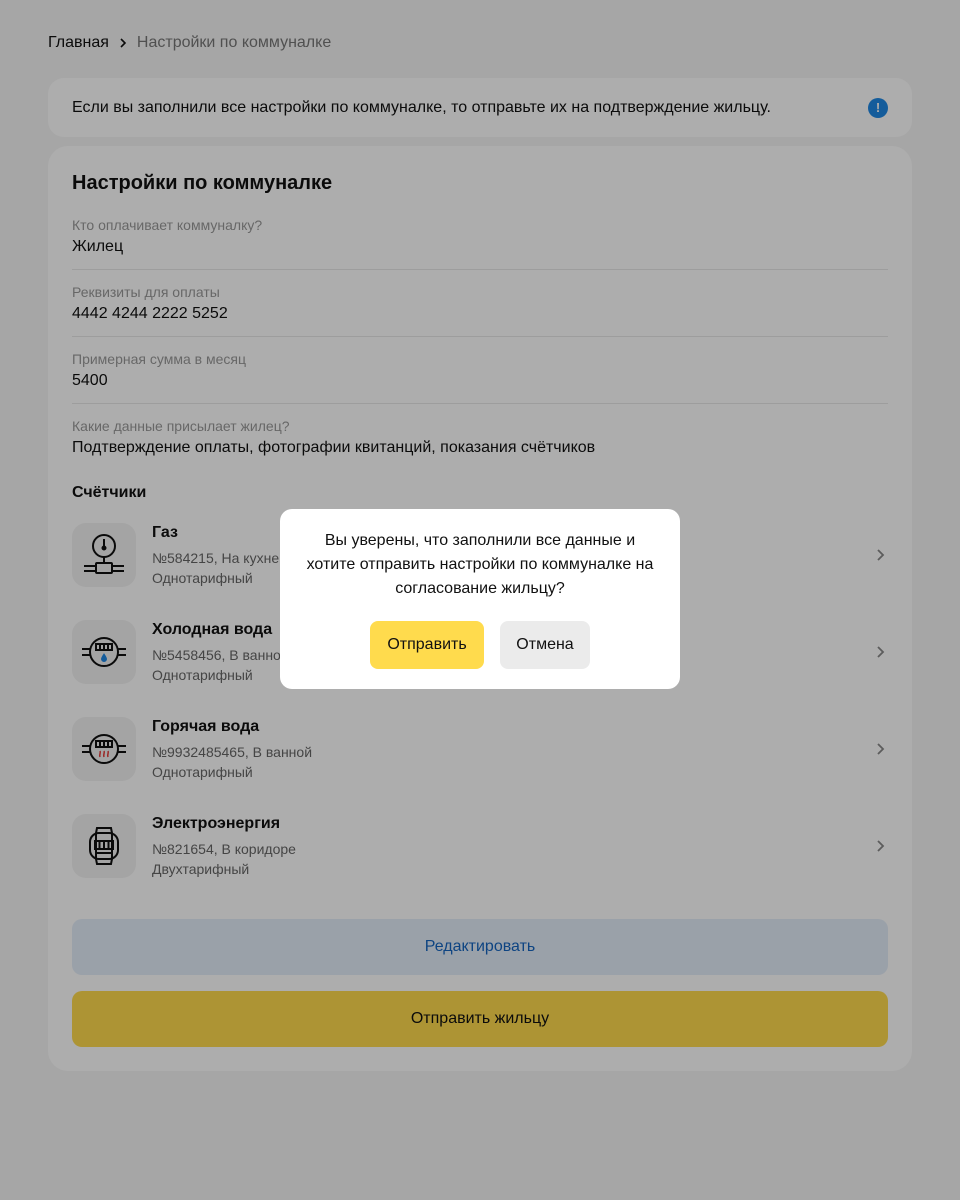 The width and height of the screenshot is (960, 1200). What do you see at coordinates (427, 645) in the screenshot?
I see `confirm-send-button: Отправить` at bounding box center [427, 645].